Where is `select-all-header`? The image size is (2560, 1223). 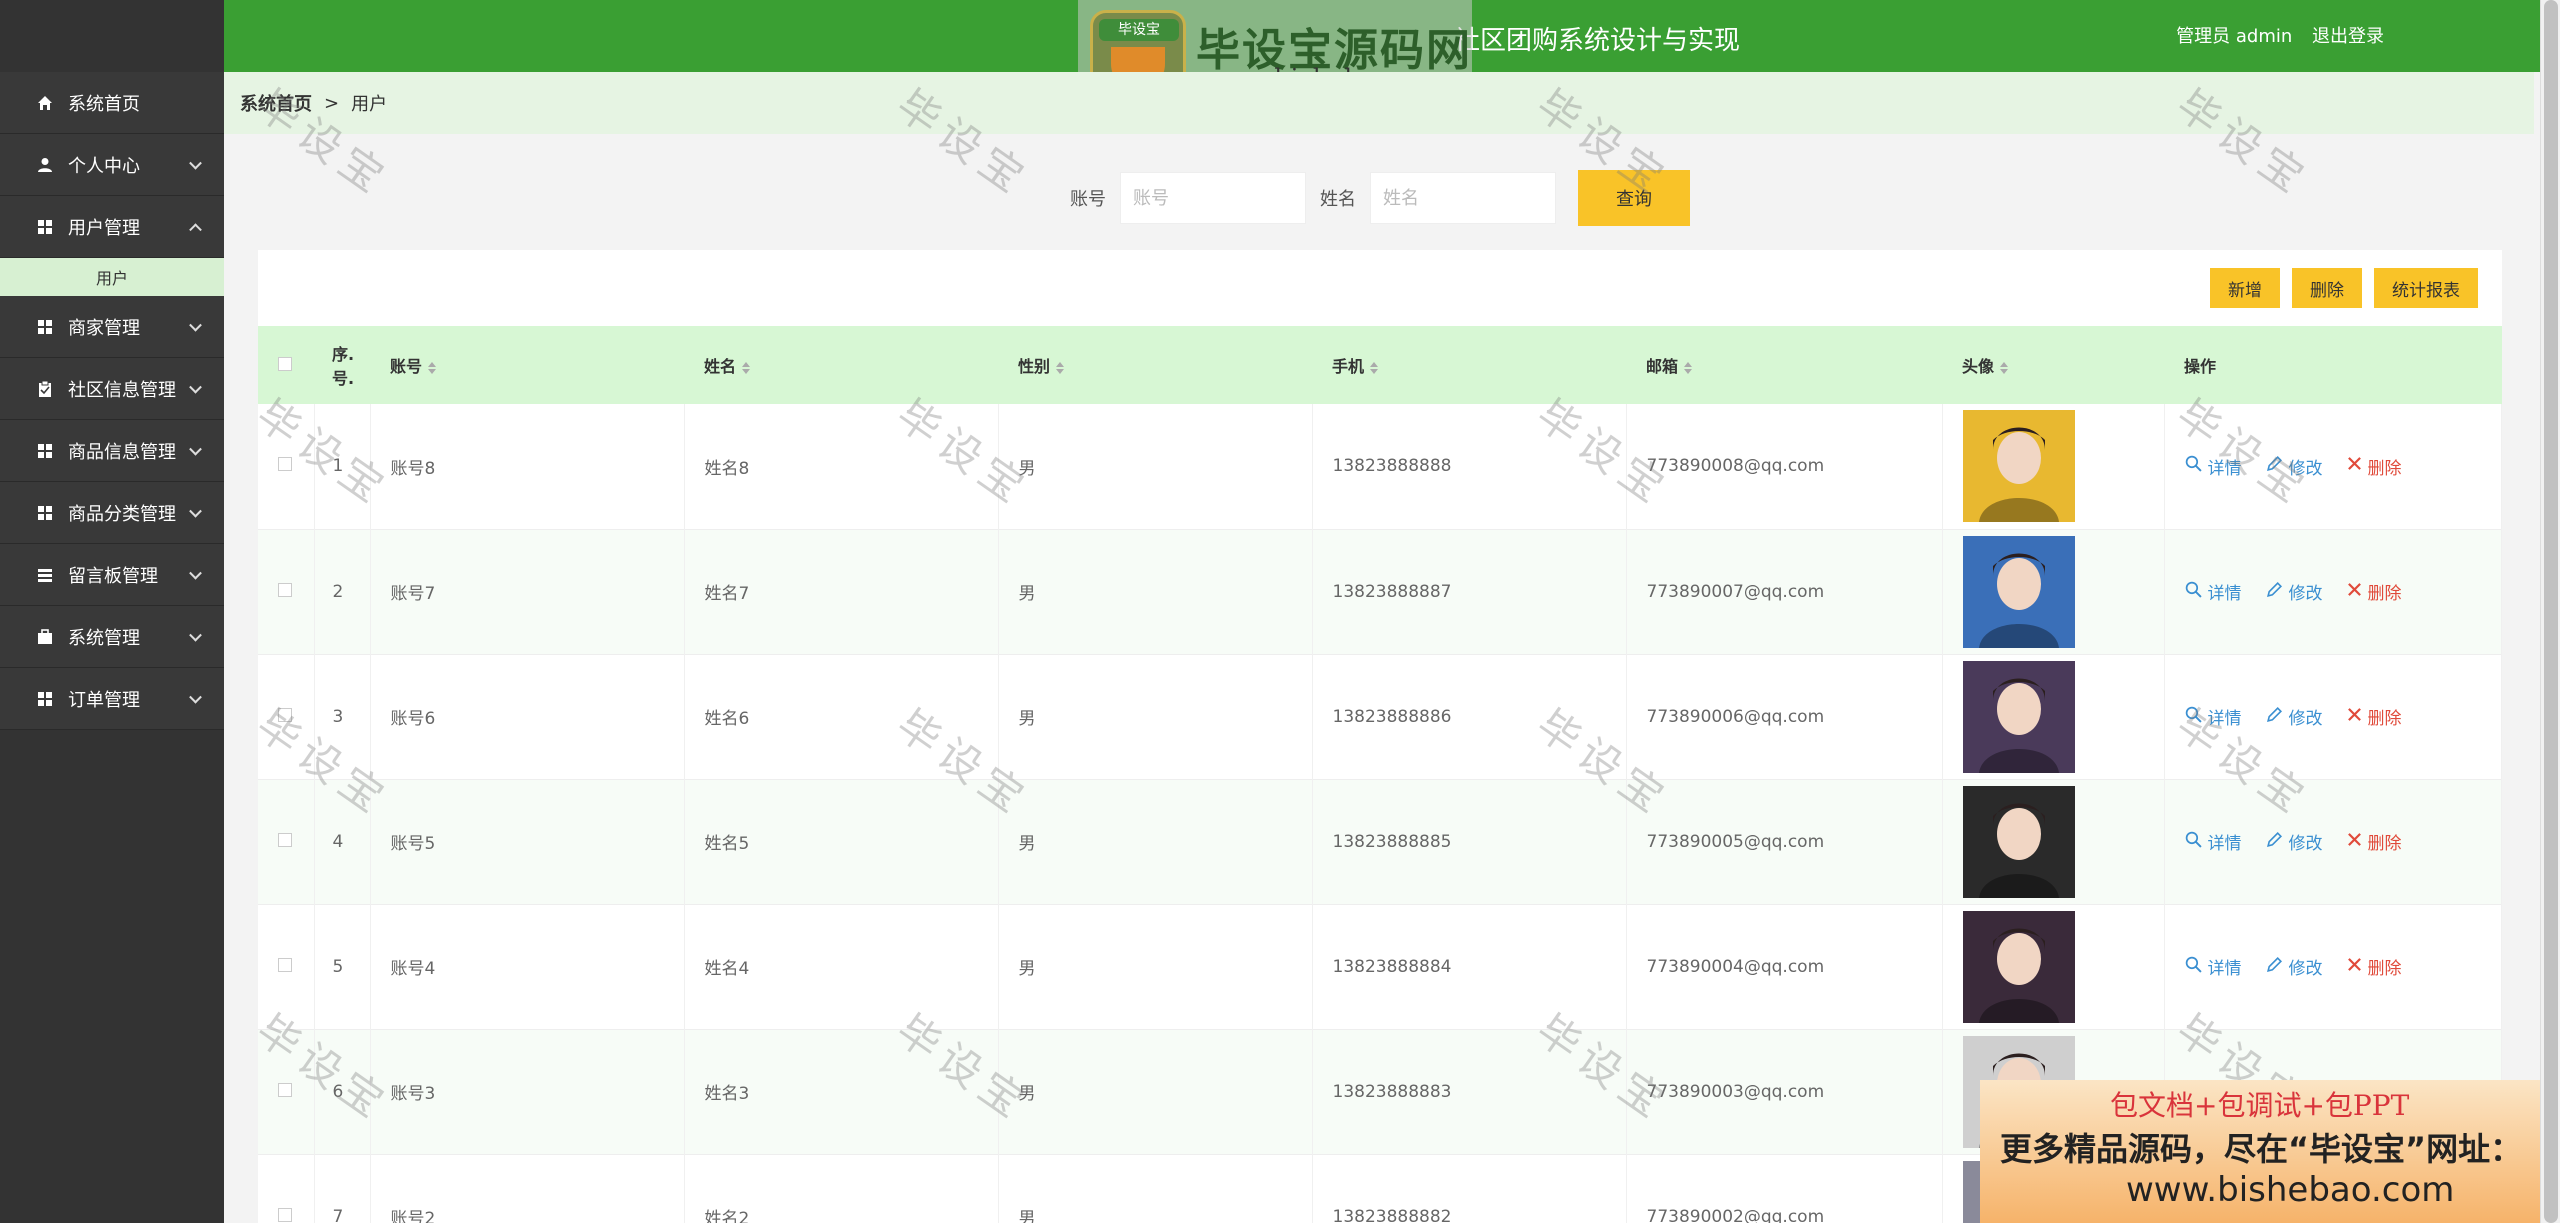 select-all-header is located at coordinates (286, 365).